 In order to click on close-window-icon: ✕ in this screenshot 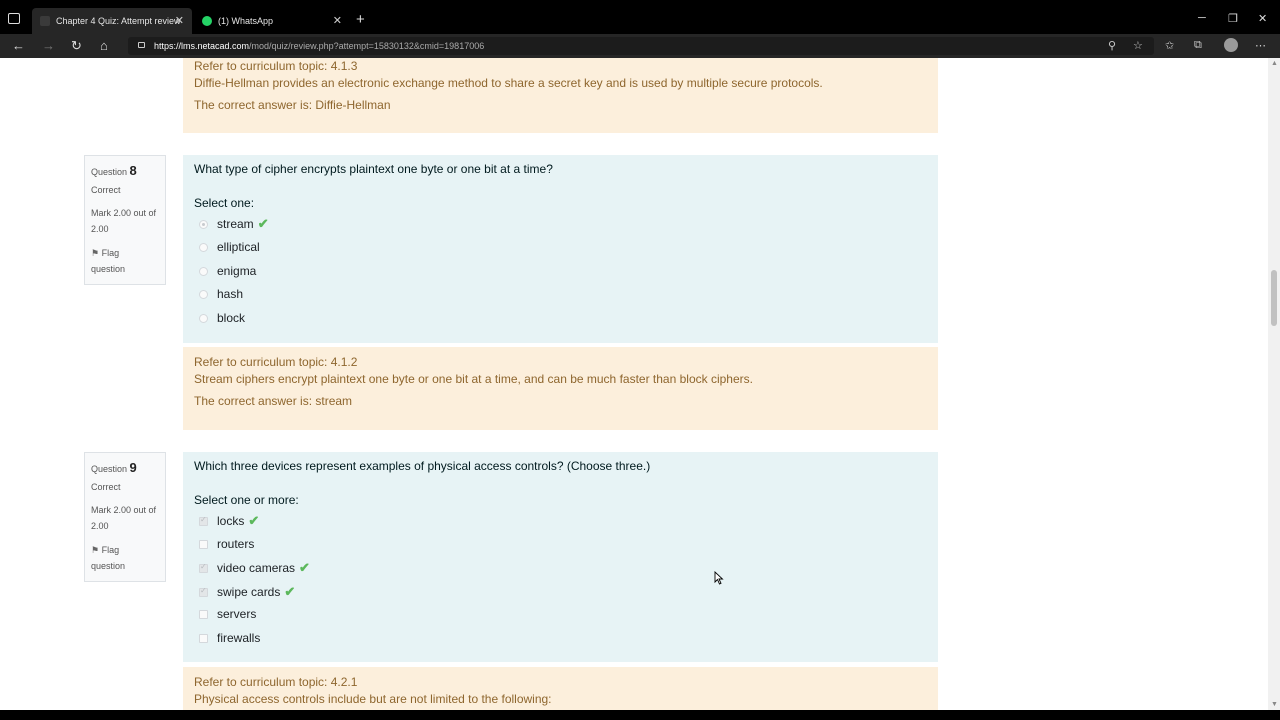, I will do `click(1262, 18)`.